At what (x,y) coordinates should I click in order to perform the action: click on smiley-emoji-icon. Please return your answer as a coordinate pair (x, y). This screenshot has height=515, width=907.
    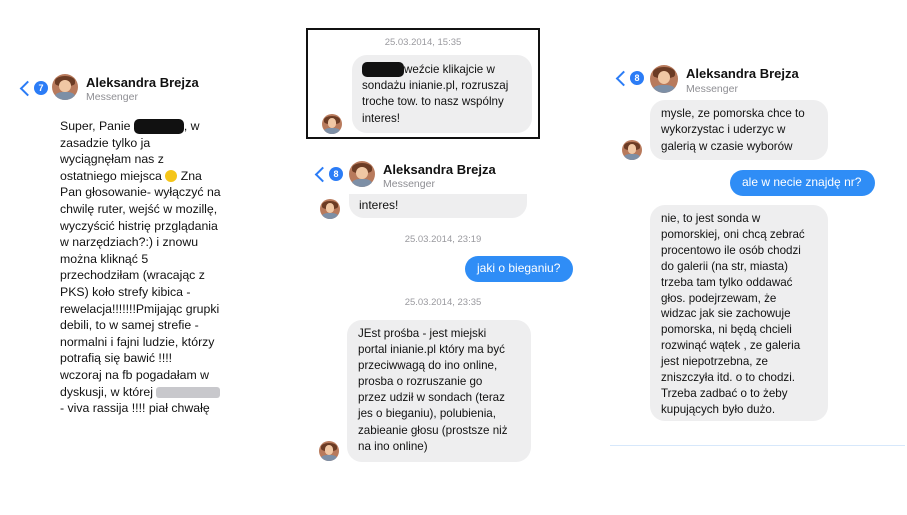
    Looking at the image, I should click on (171, 175).